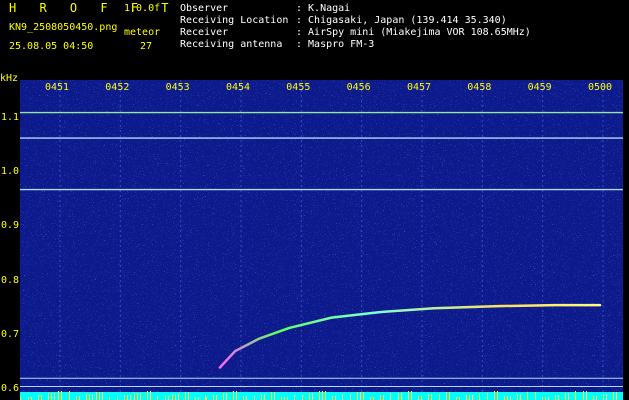 The width and height of the screenshot is (629, 400). I want to click on meteor-count: 27, so click(146, 46).